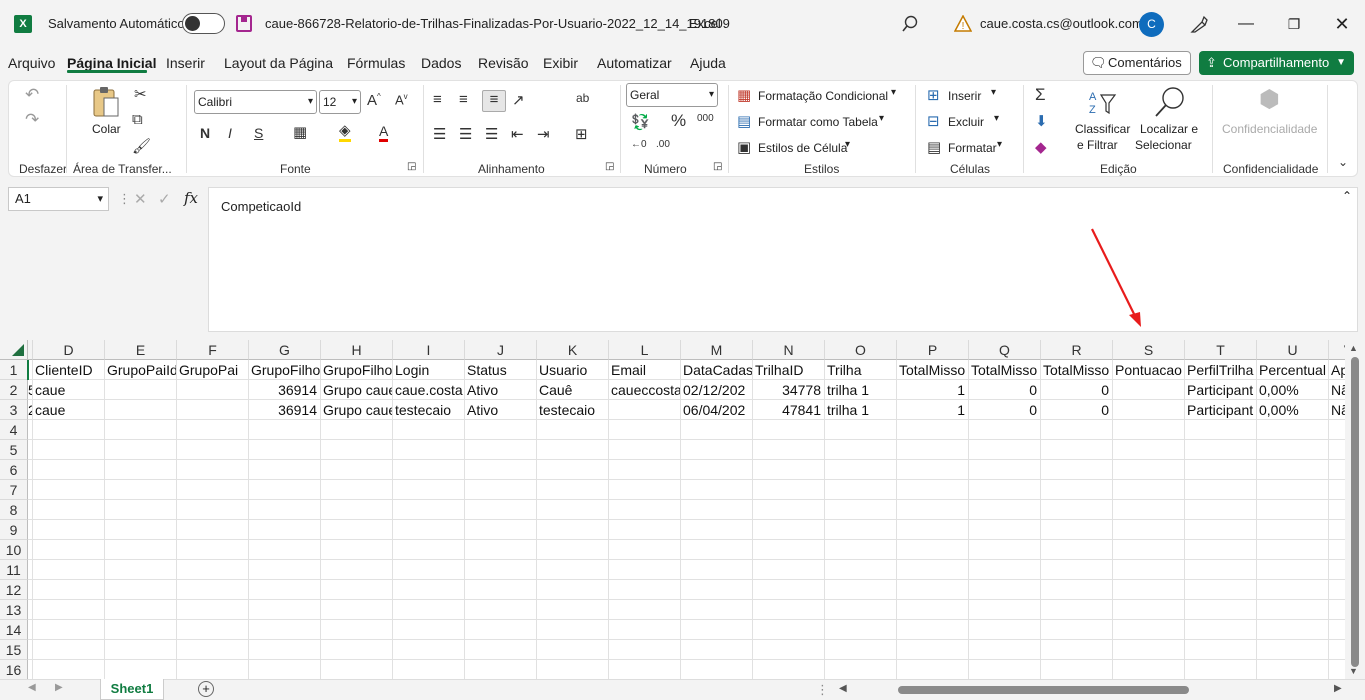  What do you see at coordinates (1337, 610) in the screenshot?
I see `cell-v13` at bounding box center [1337, 610].